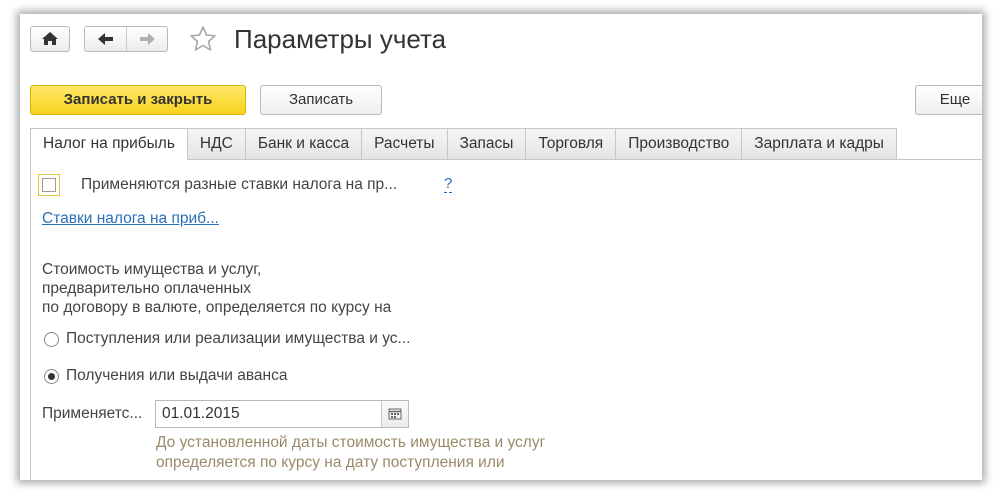 This screenshot has height=500, width=1002. I want to click on radio-advance-payment, so click(51, 376).